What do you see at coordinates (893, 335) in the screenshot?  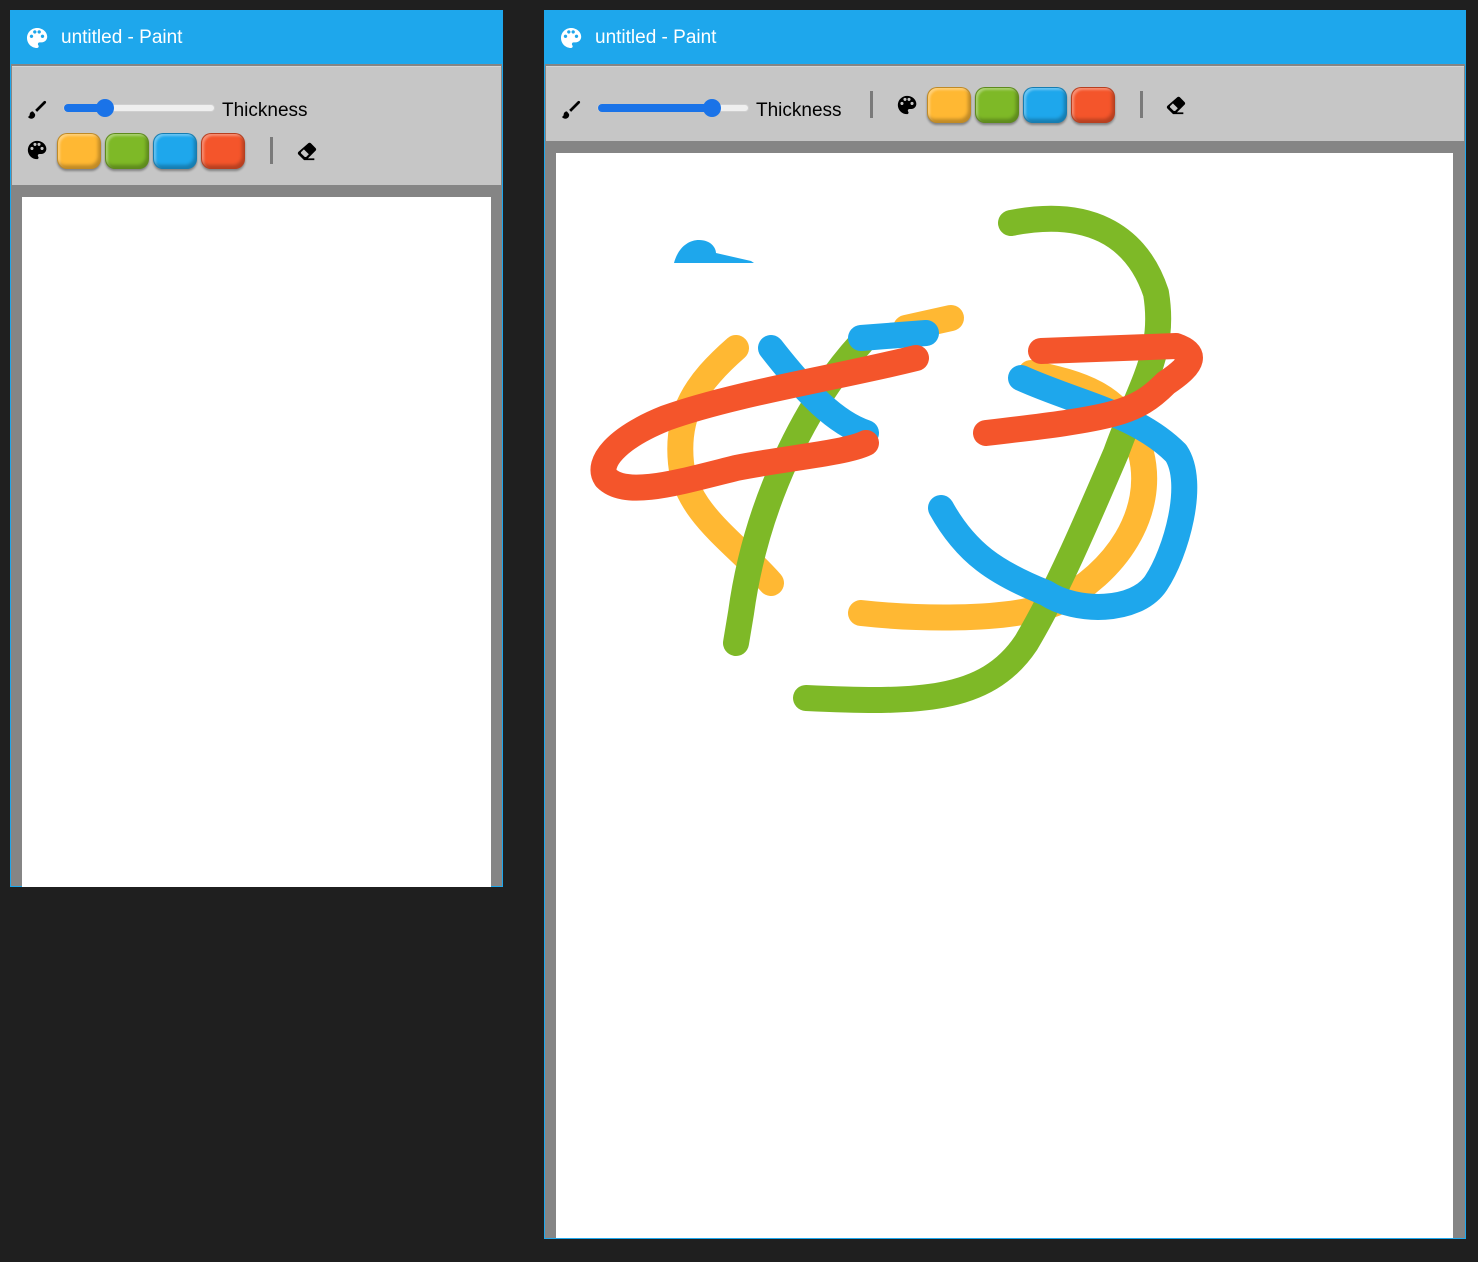 I see `blue-stroke` at bounding box center [893, 335].